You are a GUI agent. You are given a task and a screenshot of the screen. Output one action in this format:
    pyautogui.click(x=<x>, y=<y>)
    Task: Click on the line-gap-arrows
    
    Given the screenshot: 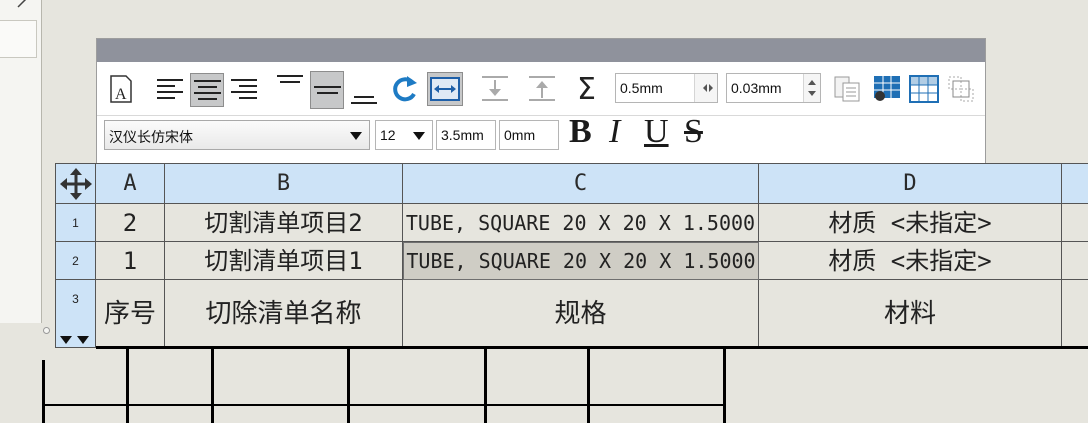 What is the action you would take?
    pyautogui.click(x=811, y=88)
    